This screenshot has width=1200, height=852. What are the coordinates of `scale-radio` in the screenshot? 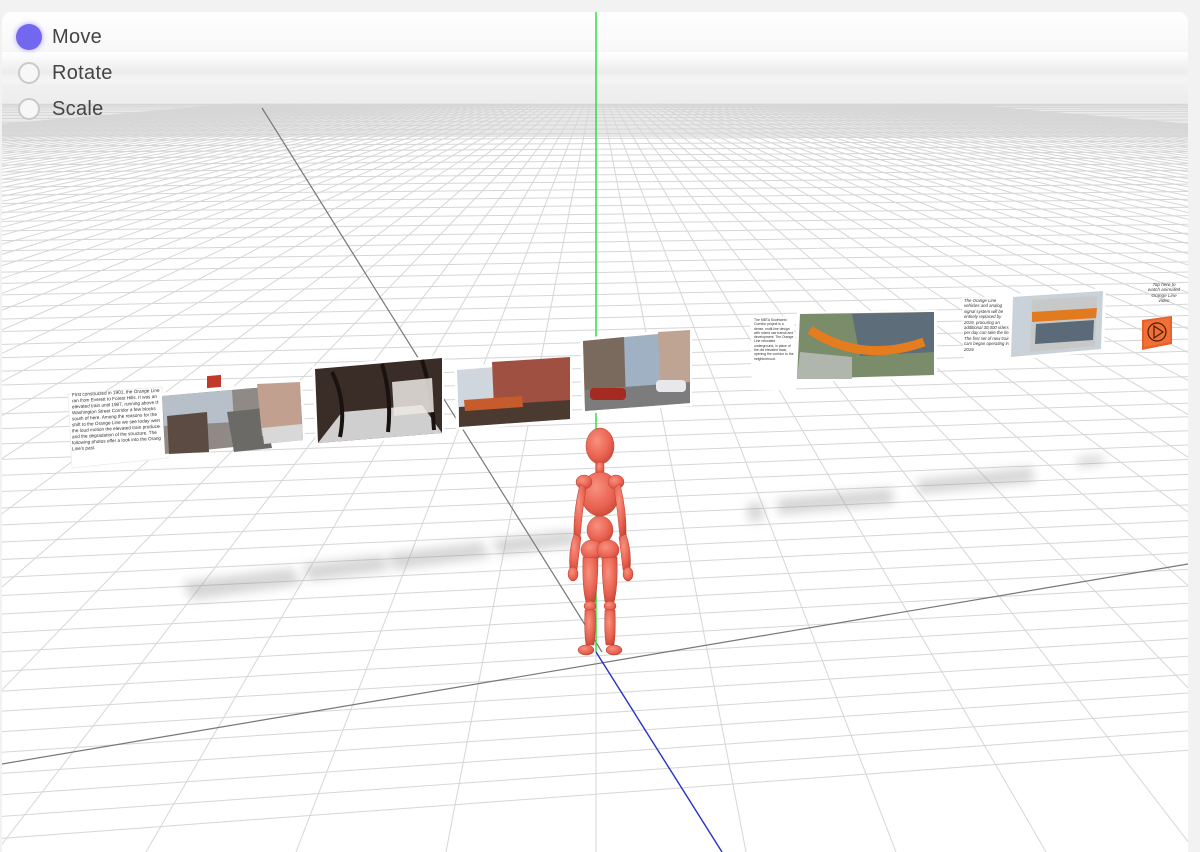 It's located at (29, 109).